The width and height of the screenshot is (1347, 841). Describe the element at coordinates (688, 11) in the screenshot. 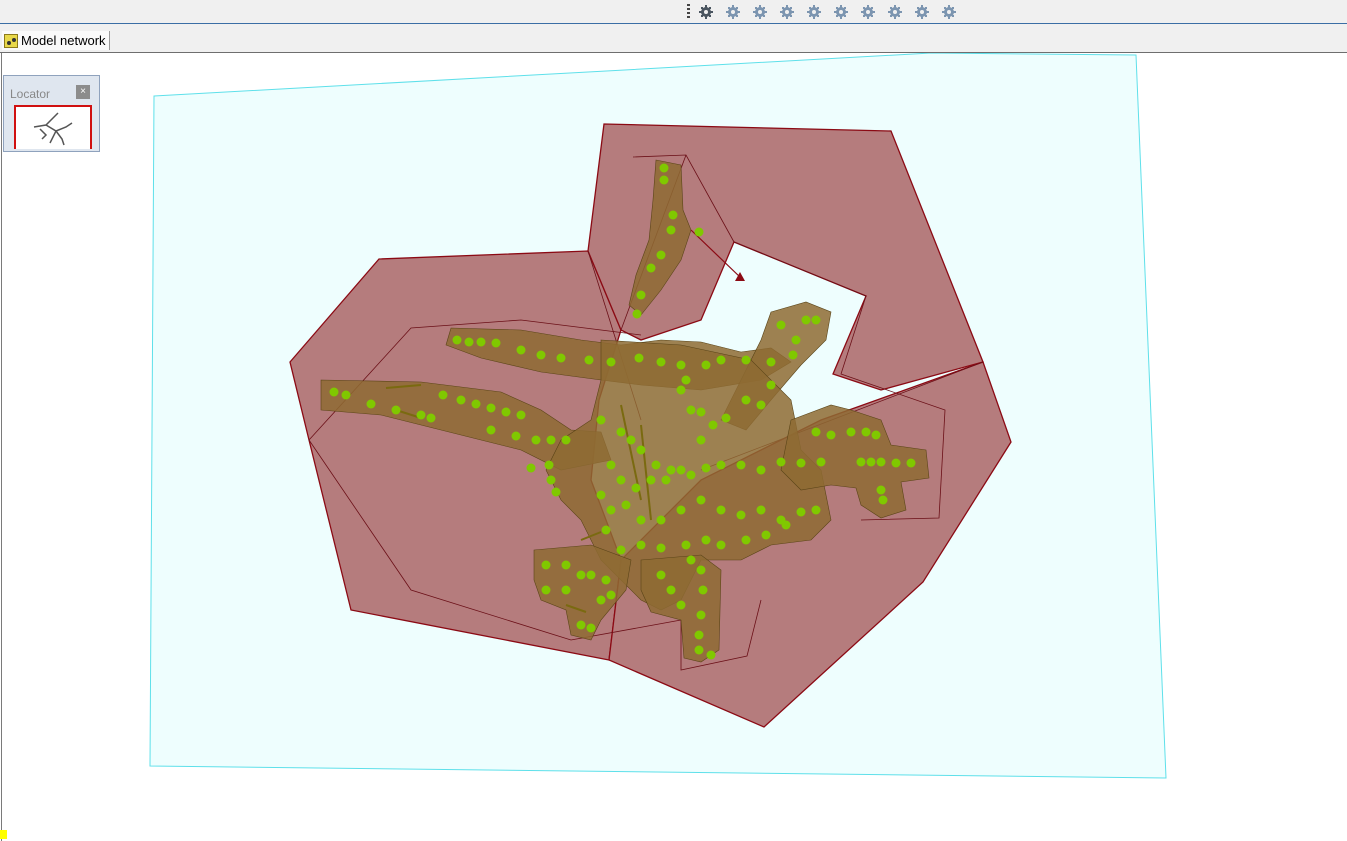

I see `toolbar-grip` at that location.